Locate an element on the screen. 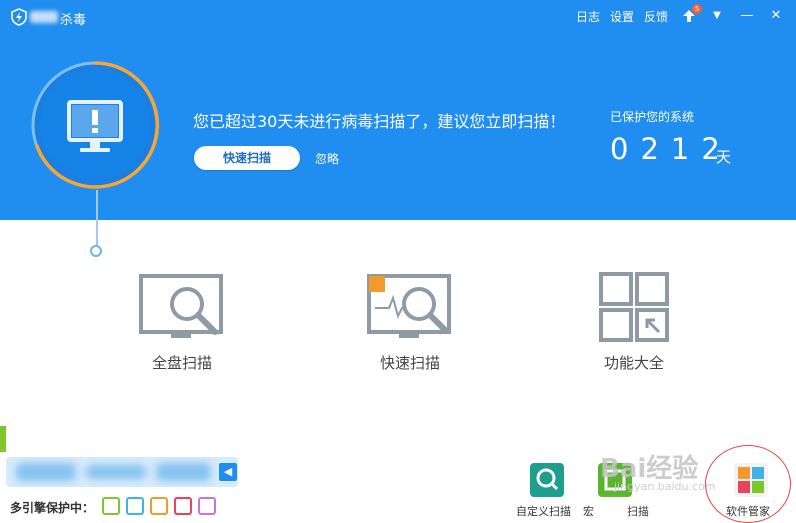  full-scan-tile: 全盘扫描 is located at coordinates (182, 327).